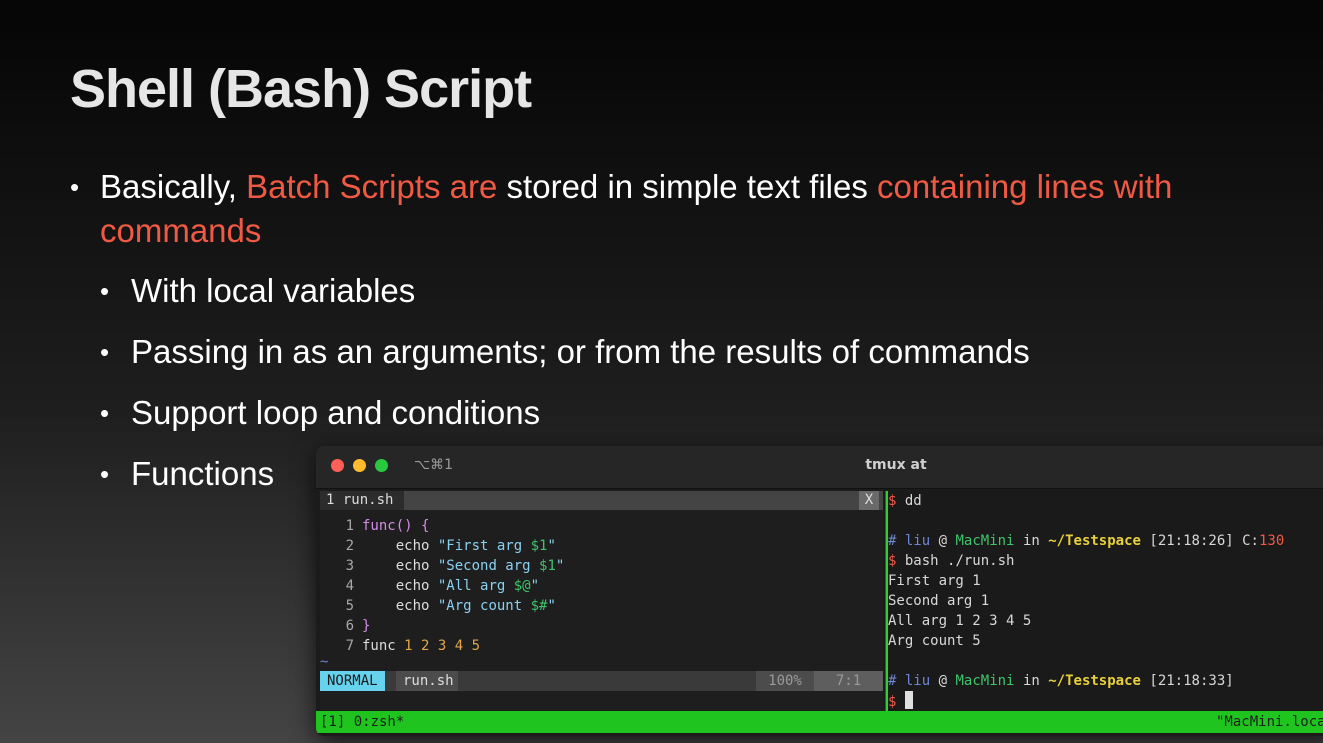  Describe the element at coordinates (396, 526) in the screenshot. I see `code-text: func() {` at that location.